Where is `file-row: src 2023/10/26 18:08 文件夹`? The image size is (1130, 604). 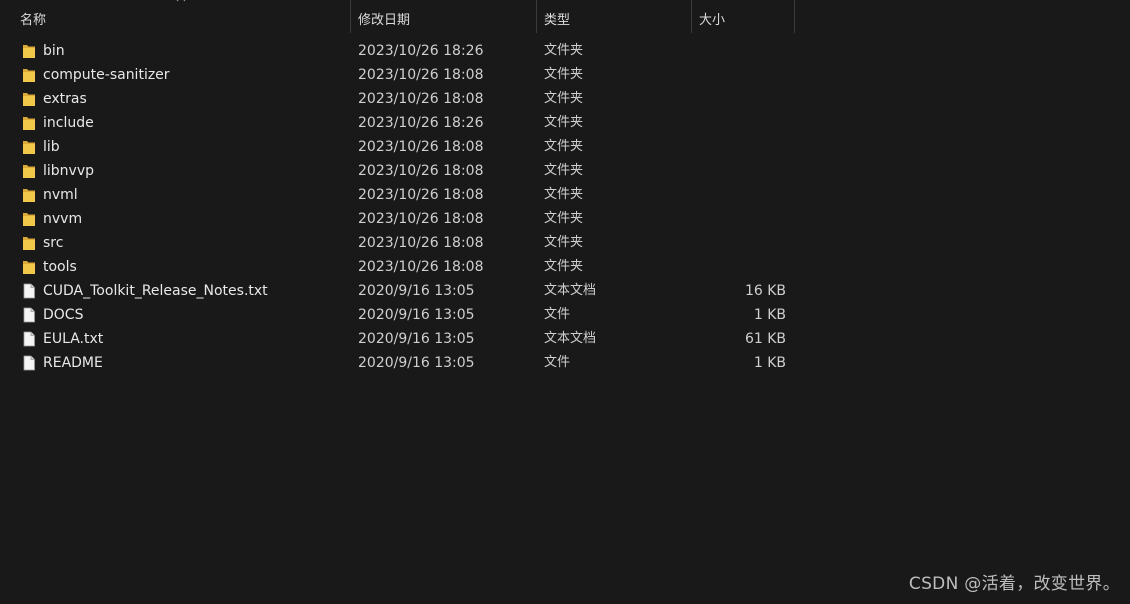
file-row: src 2023/10/26 18:08 文件夹 is located at coordinates (397, 243).